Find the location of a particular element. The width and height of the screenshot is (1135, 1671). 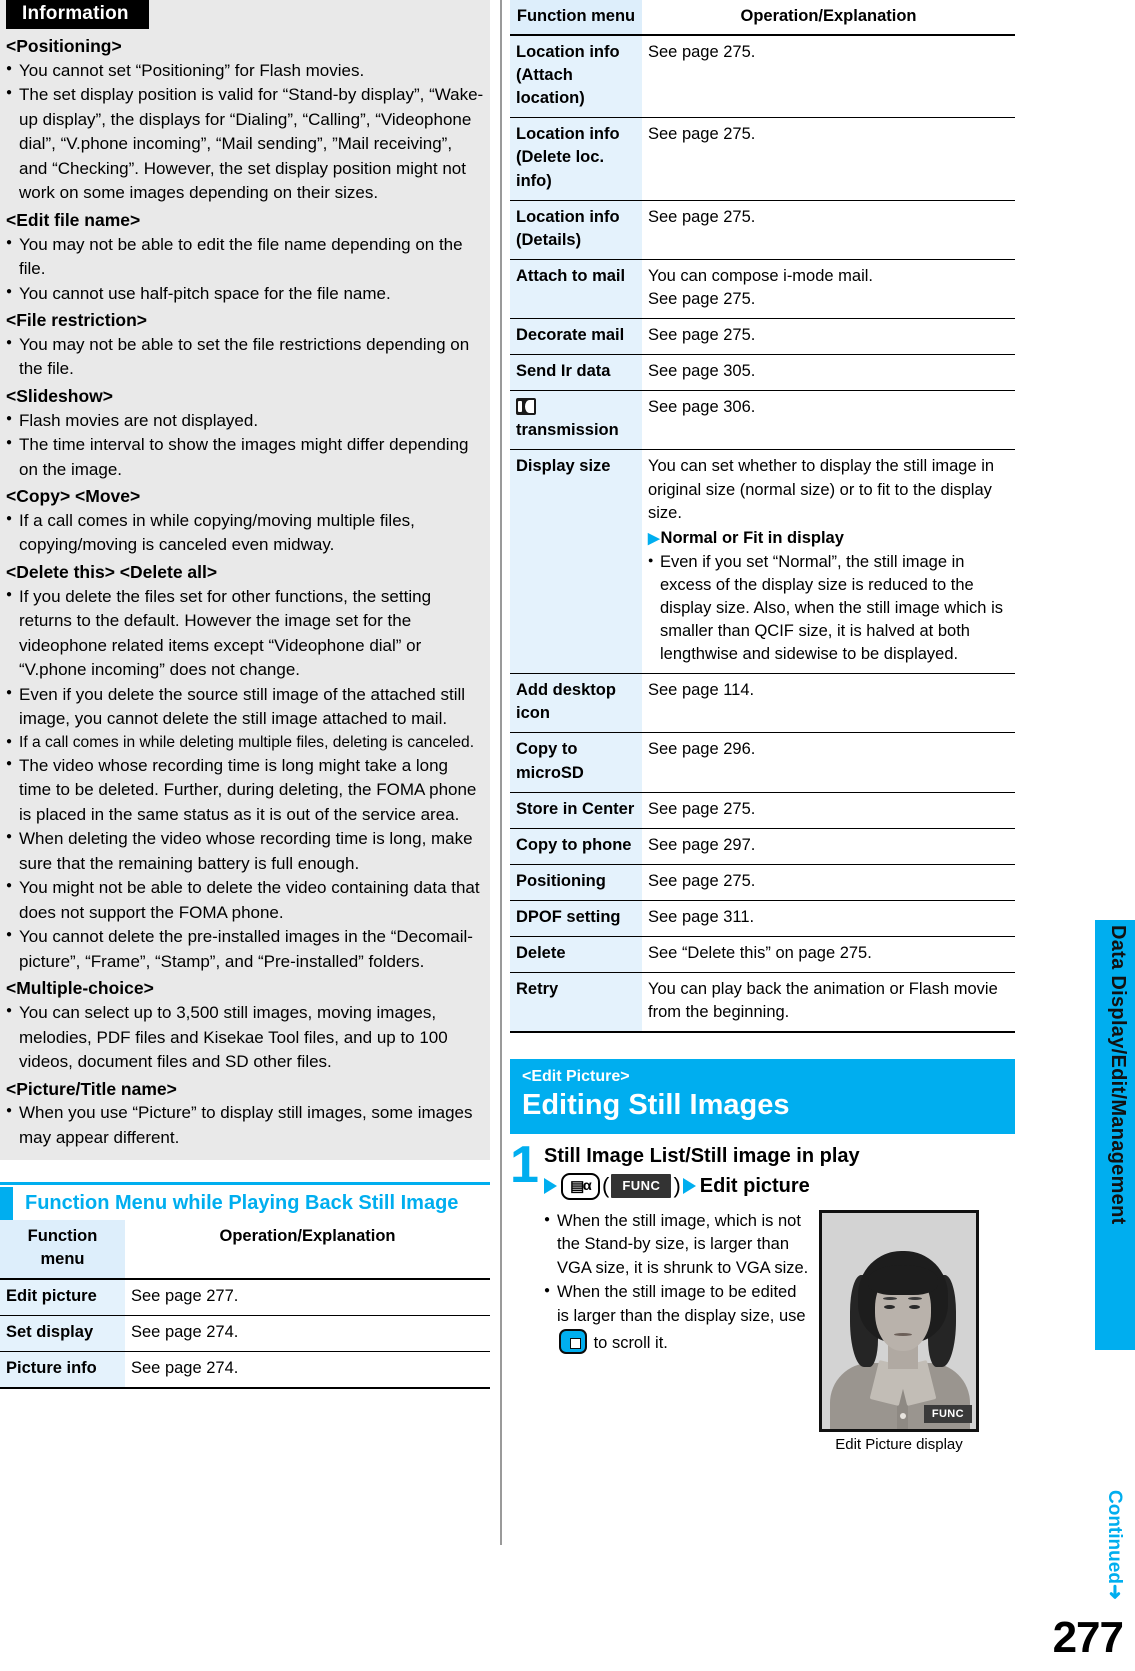

continued-label: Continued➜ is located at coordinates (1114, 1545).